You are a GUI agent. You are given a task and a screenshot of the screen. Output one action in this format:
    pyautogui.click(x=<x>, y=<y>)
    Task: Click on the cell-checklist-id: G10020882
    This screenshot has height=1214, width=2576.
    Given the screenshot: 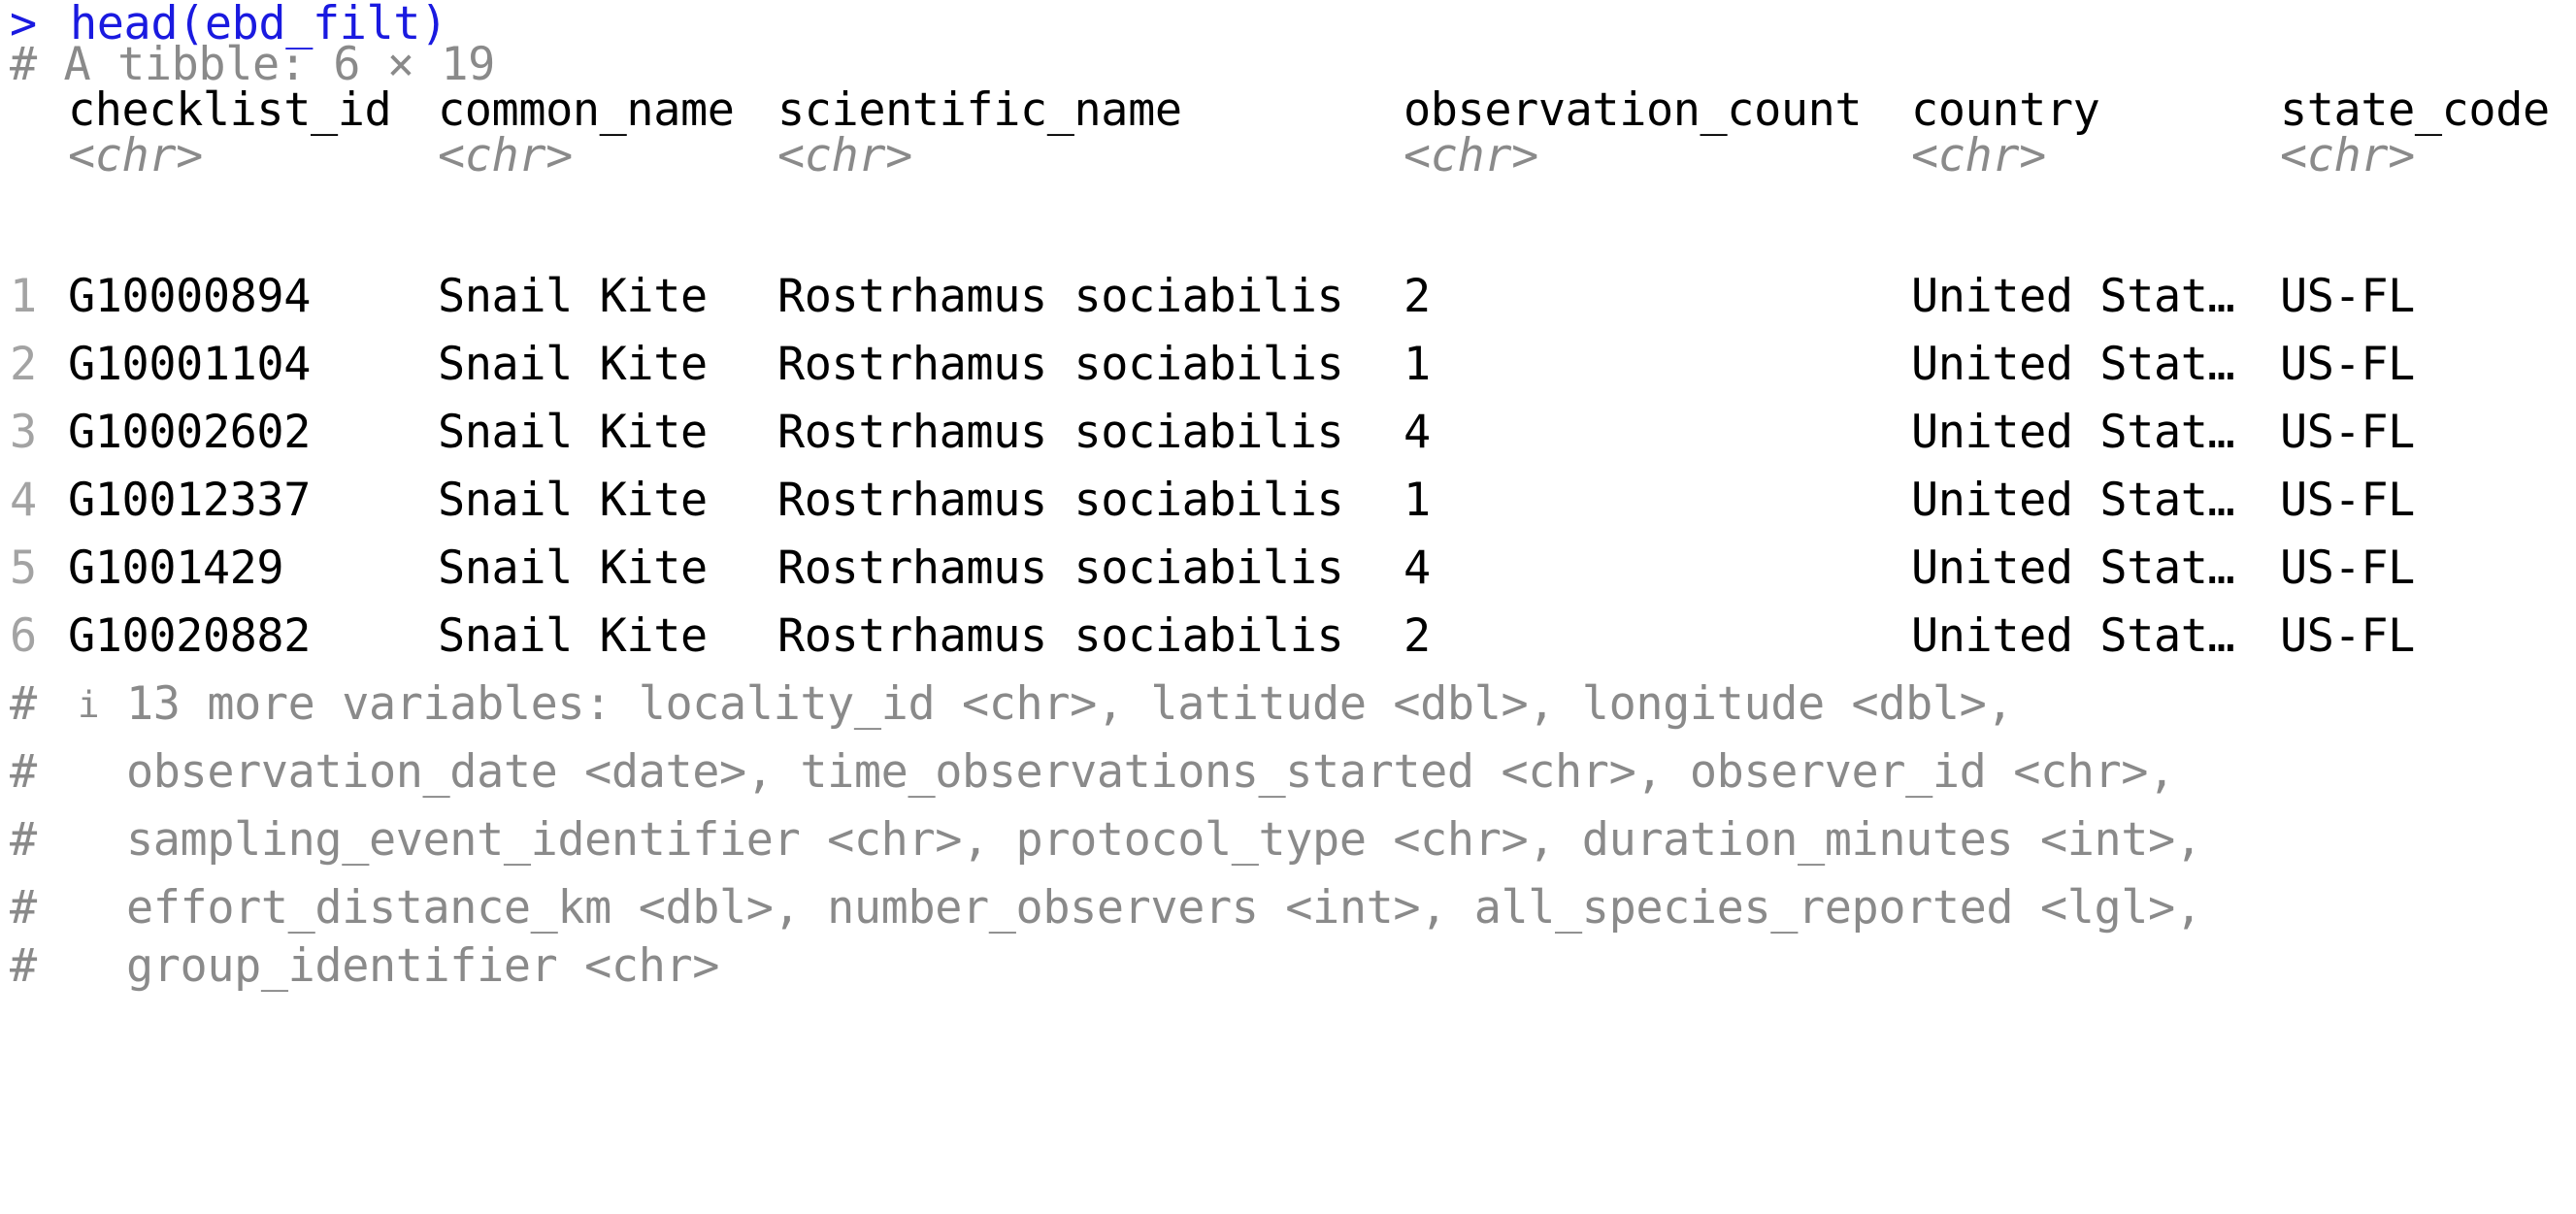 What is the action you would take?
    pyautogui.click(x=189, y=636)
    